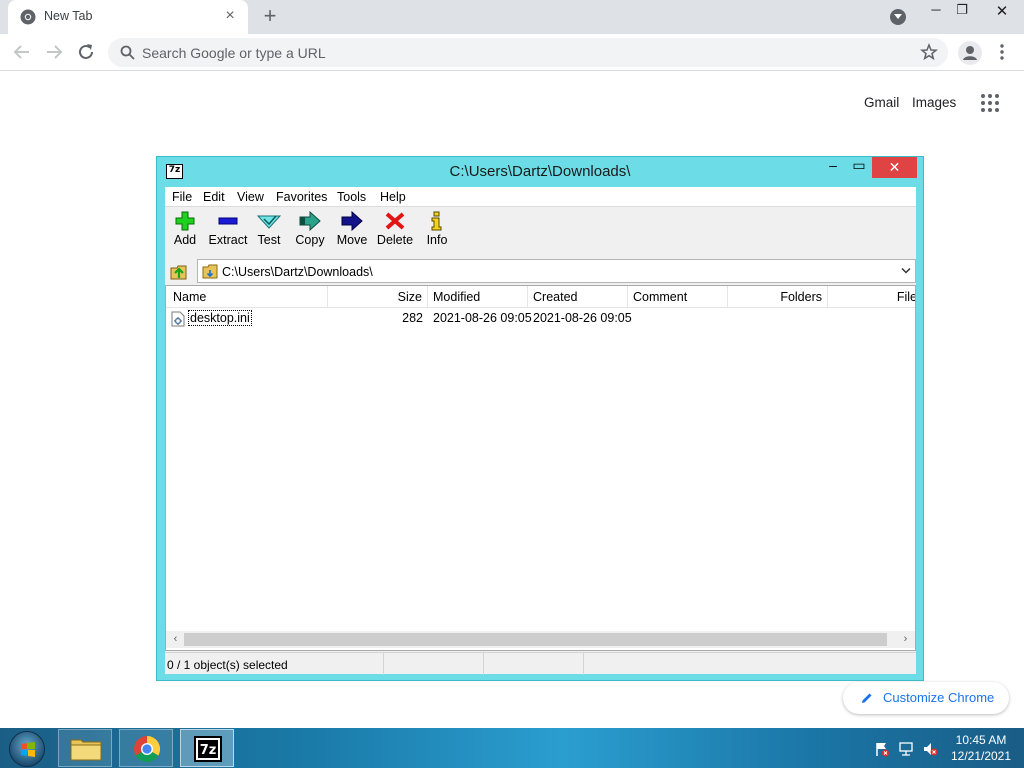 Image resolution: width=1024 pixels, height=768 pixels. I want to click on back-arrow-icon, so click(22, 52).